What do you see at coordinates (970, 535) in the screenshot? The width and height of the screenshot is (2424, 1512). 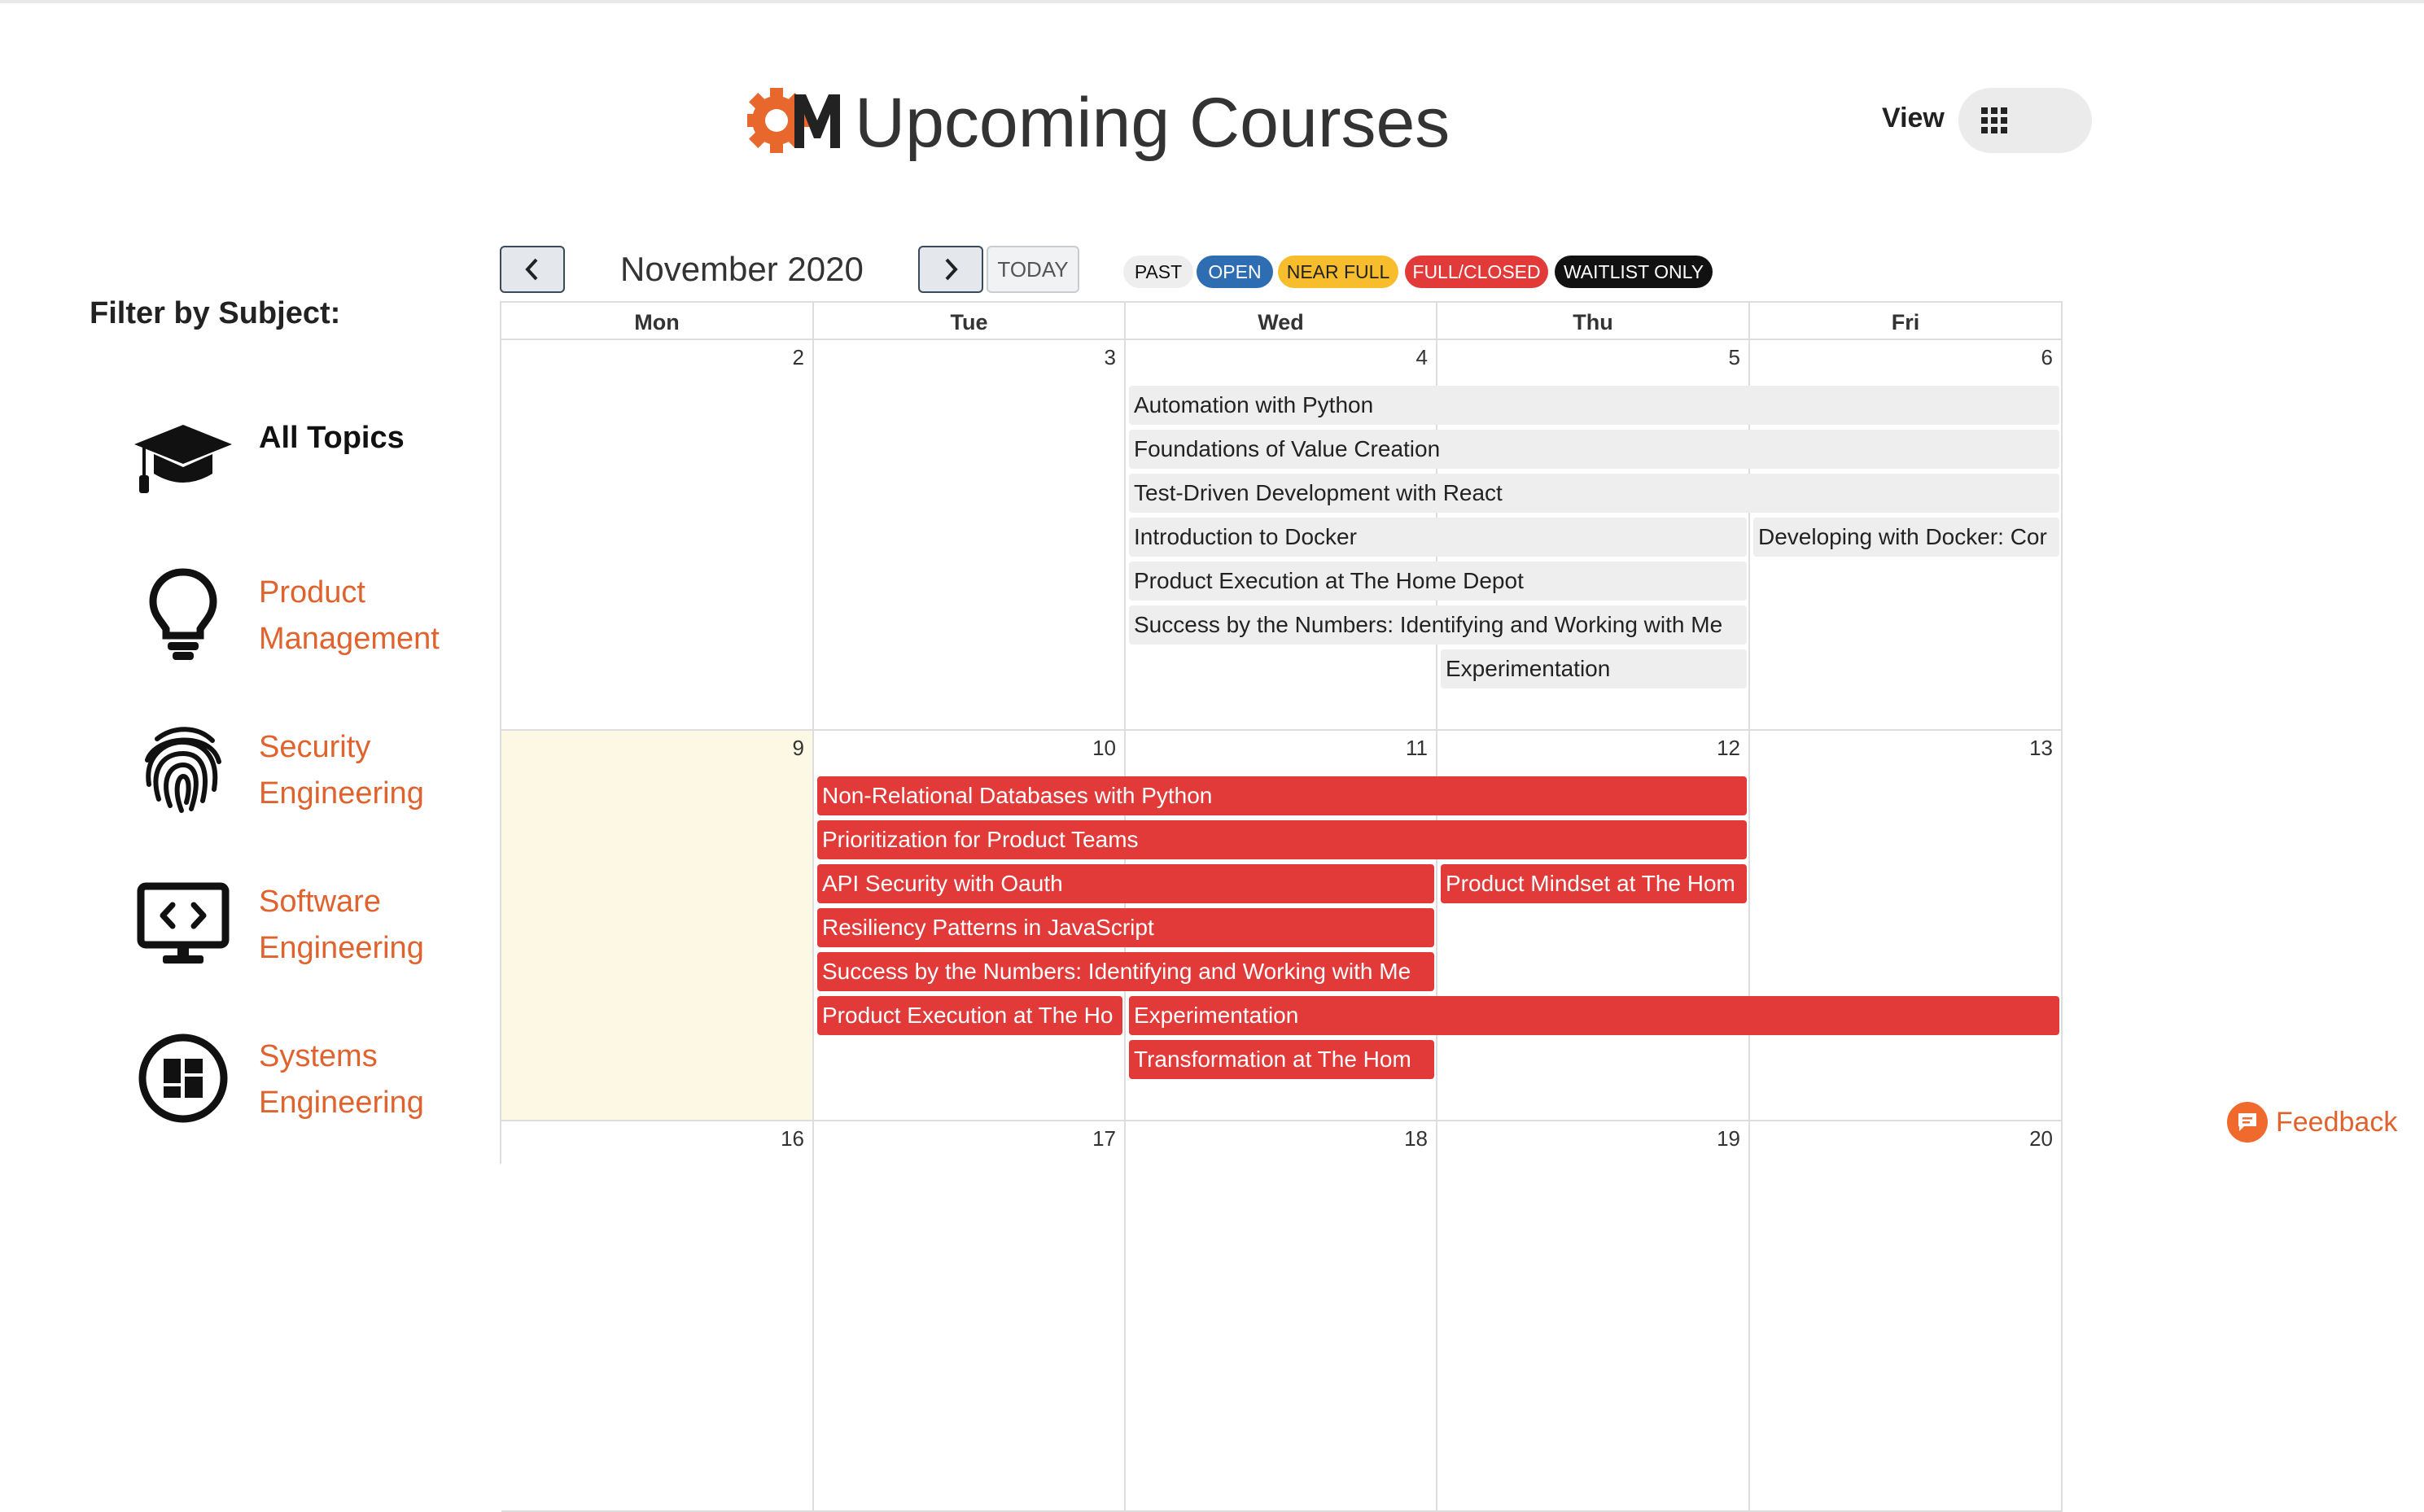 I see `day-cell-tue: 3` at bounding box center [970, 535].